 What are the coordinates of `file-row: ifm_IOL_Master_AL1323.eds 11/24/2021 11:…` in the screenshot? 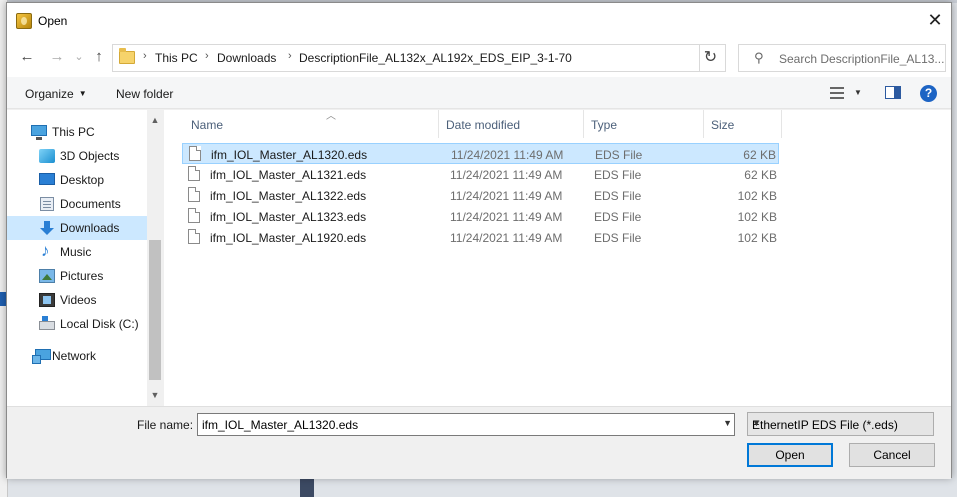 It's located at (480, 216).